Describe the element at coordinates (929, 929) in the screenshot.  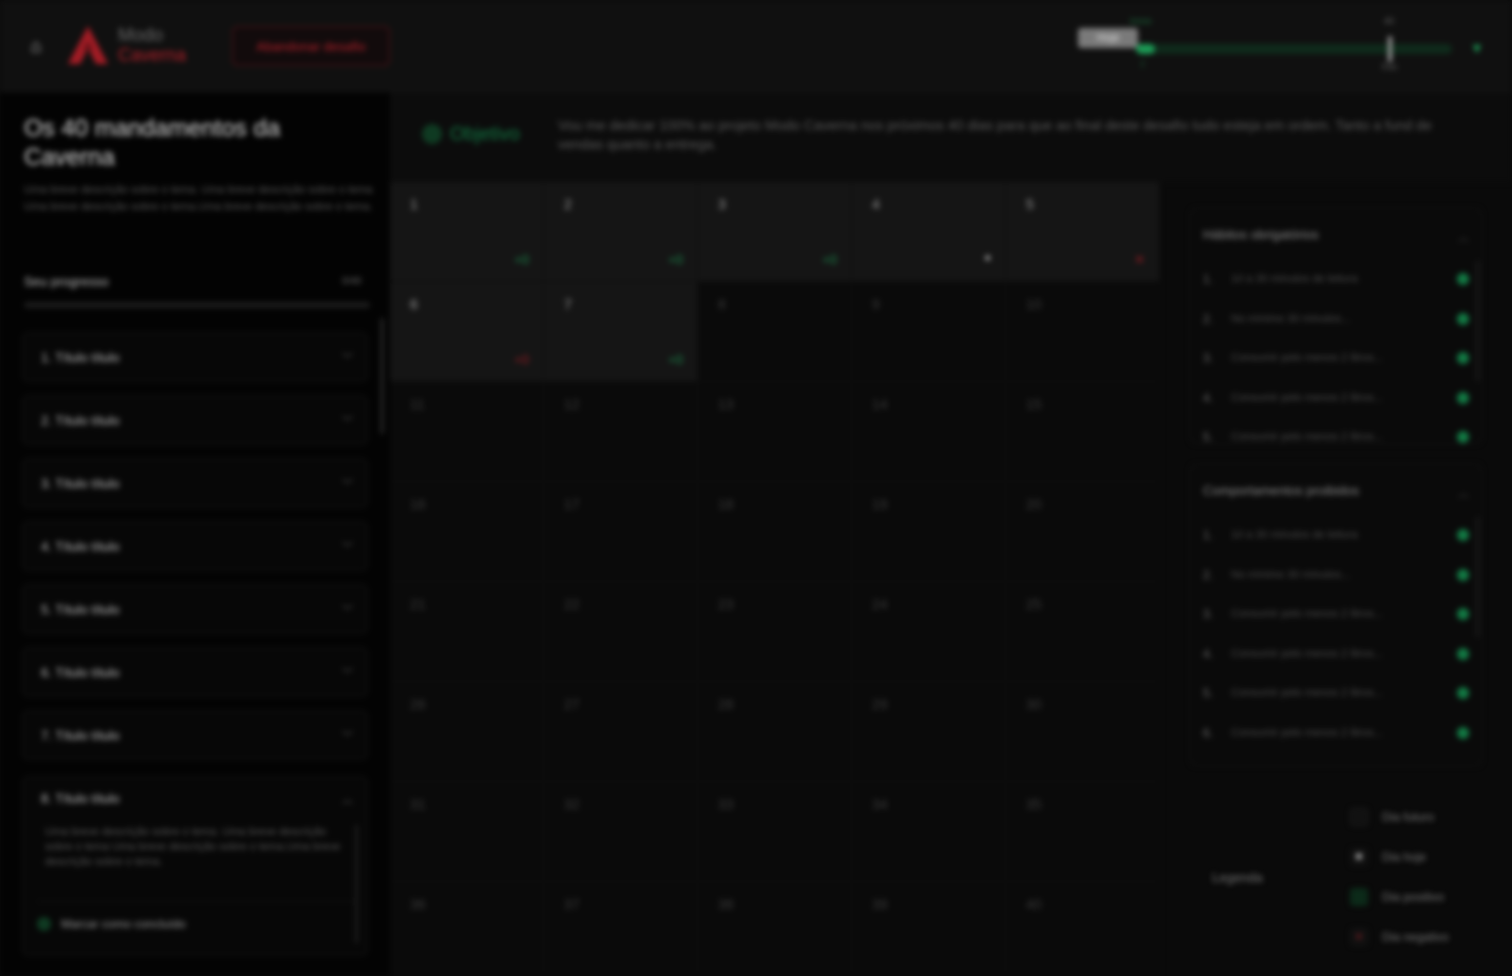
I see `calendar-day: 39` at that location.